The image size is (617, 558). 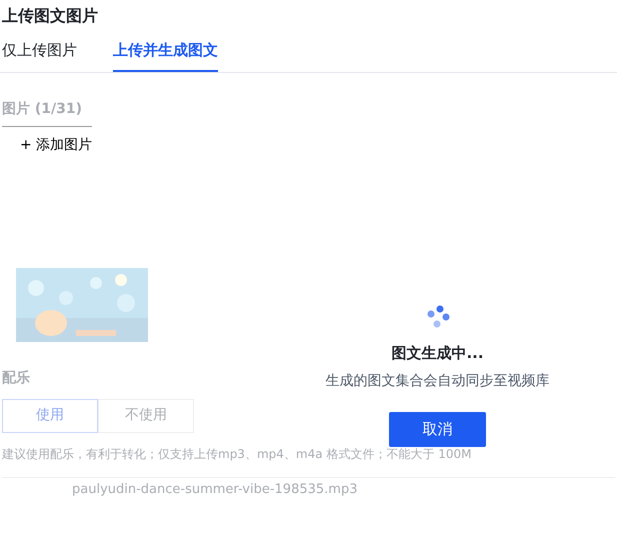 What do you see at coordinates (47, 141) in the screenshot?
I see `add-image-button: + 添加图片` at bounding box center [47, 141].